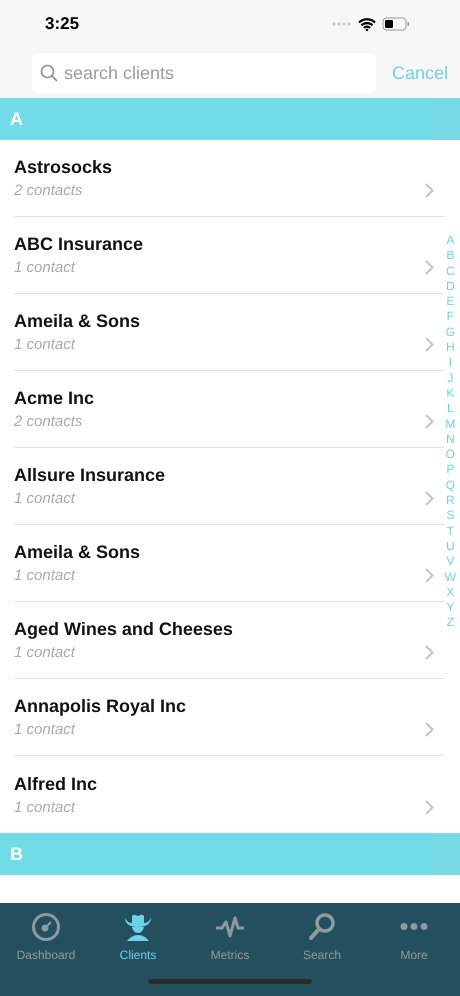 Image resolution: width=460 pixels, height=996 pixels. What do you see at coordinates (450, 486) in the screenshot?
I see `index-letter: Q` at bounding box center [450, 486].